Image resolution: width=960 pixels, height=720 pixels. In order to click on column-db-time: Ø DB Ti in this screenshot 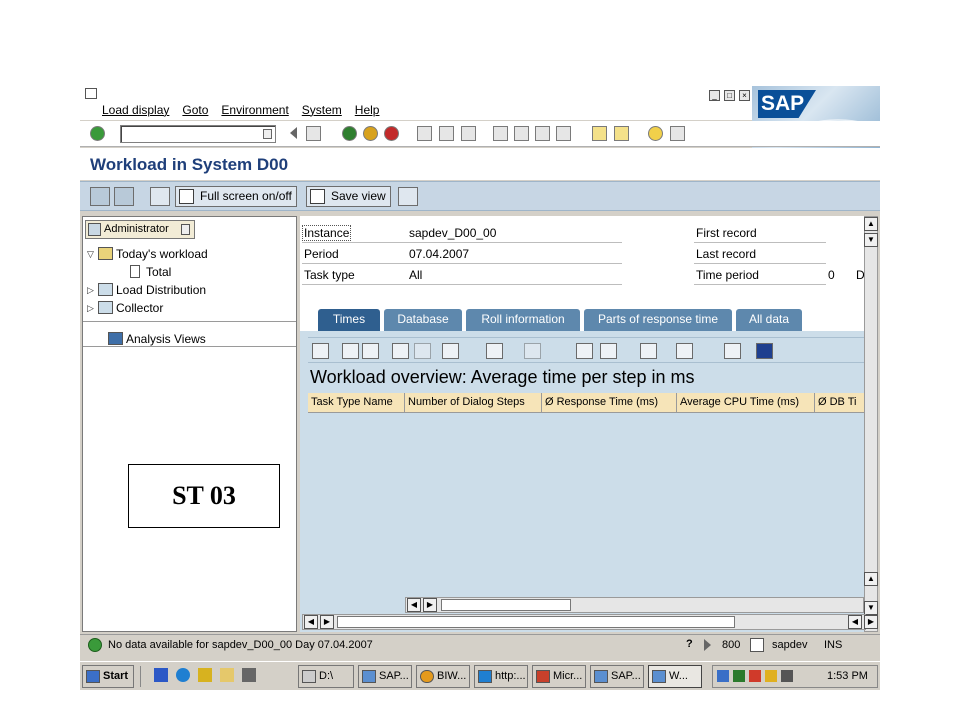, I will do `click(839, 402)`.